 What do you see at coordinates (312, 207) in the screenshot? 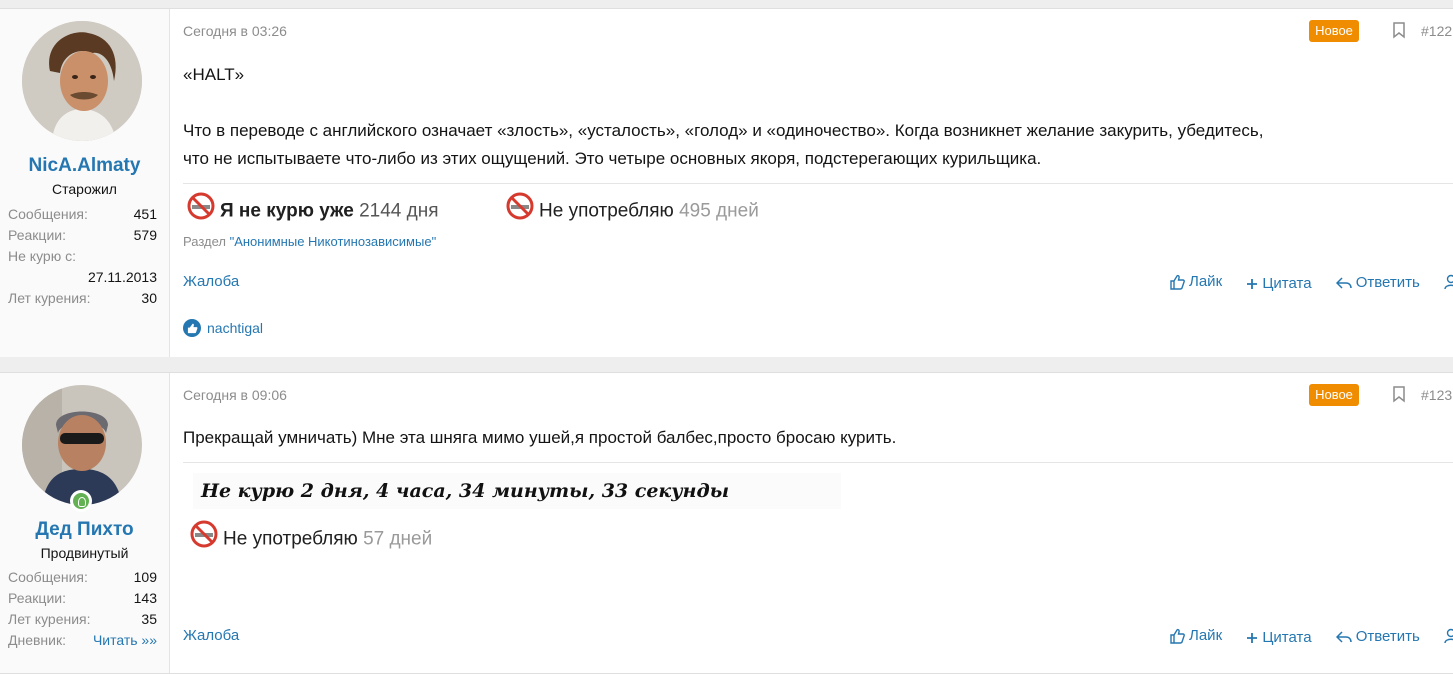
I see `signature-quit-counter: Я не курю уже 2144 дня` at bounding box center [312, 207].